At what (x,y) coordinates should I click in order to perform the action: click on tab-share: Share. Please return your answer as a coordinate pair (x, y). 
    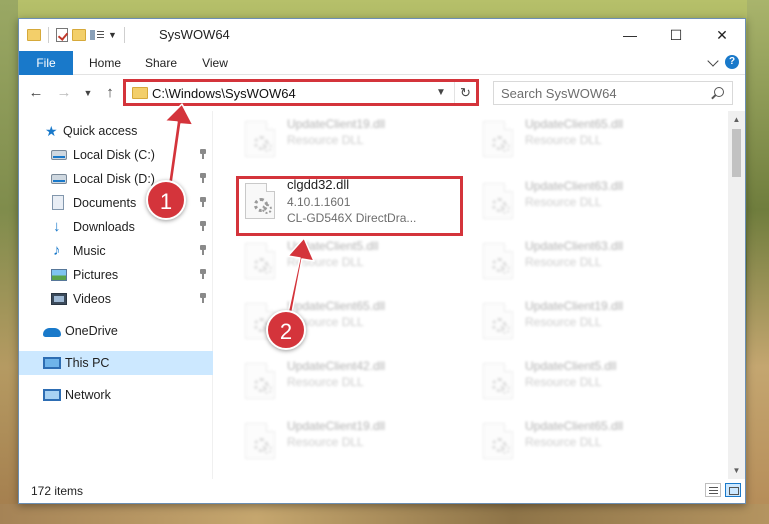
    Looking at the image, I should click on (161, 63).